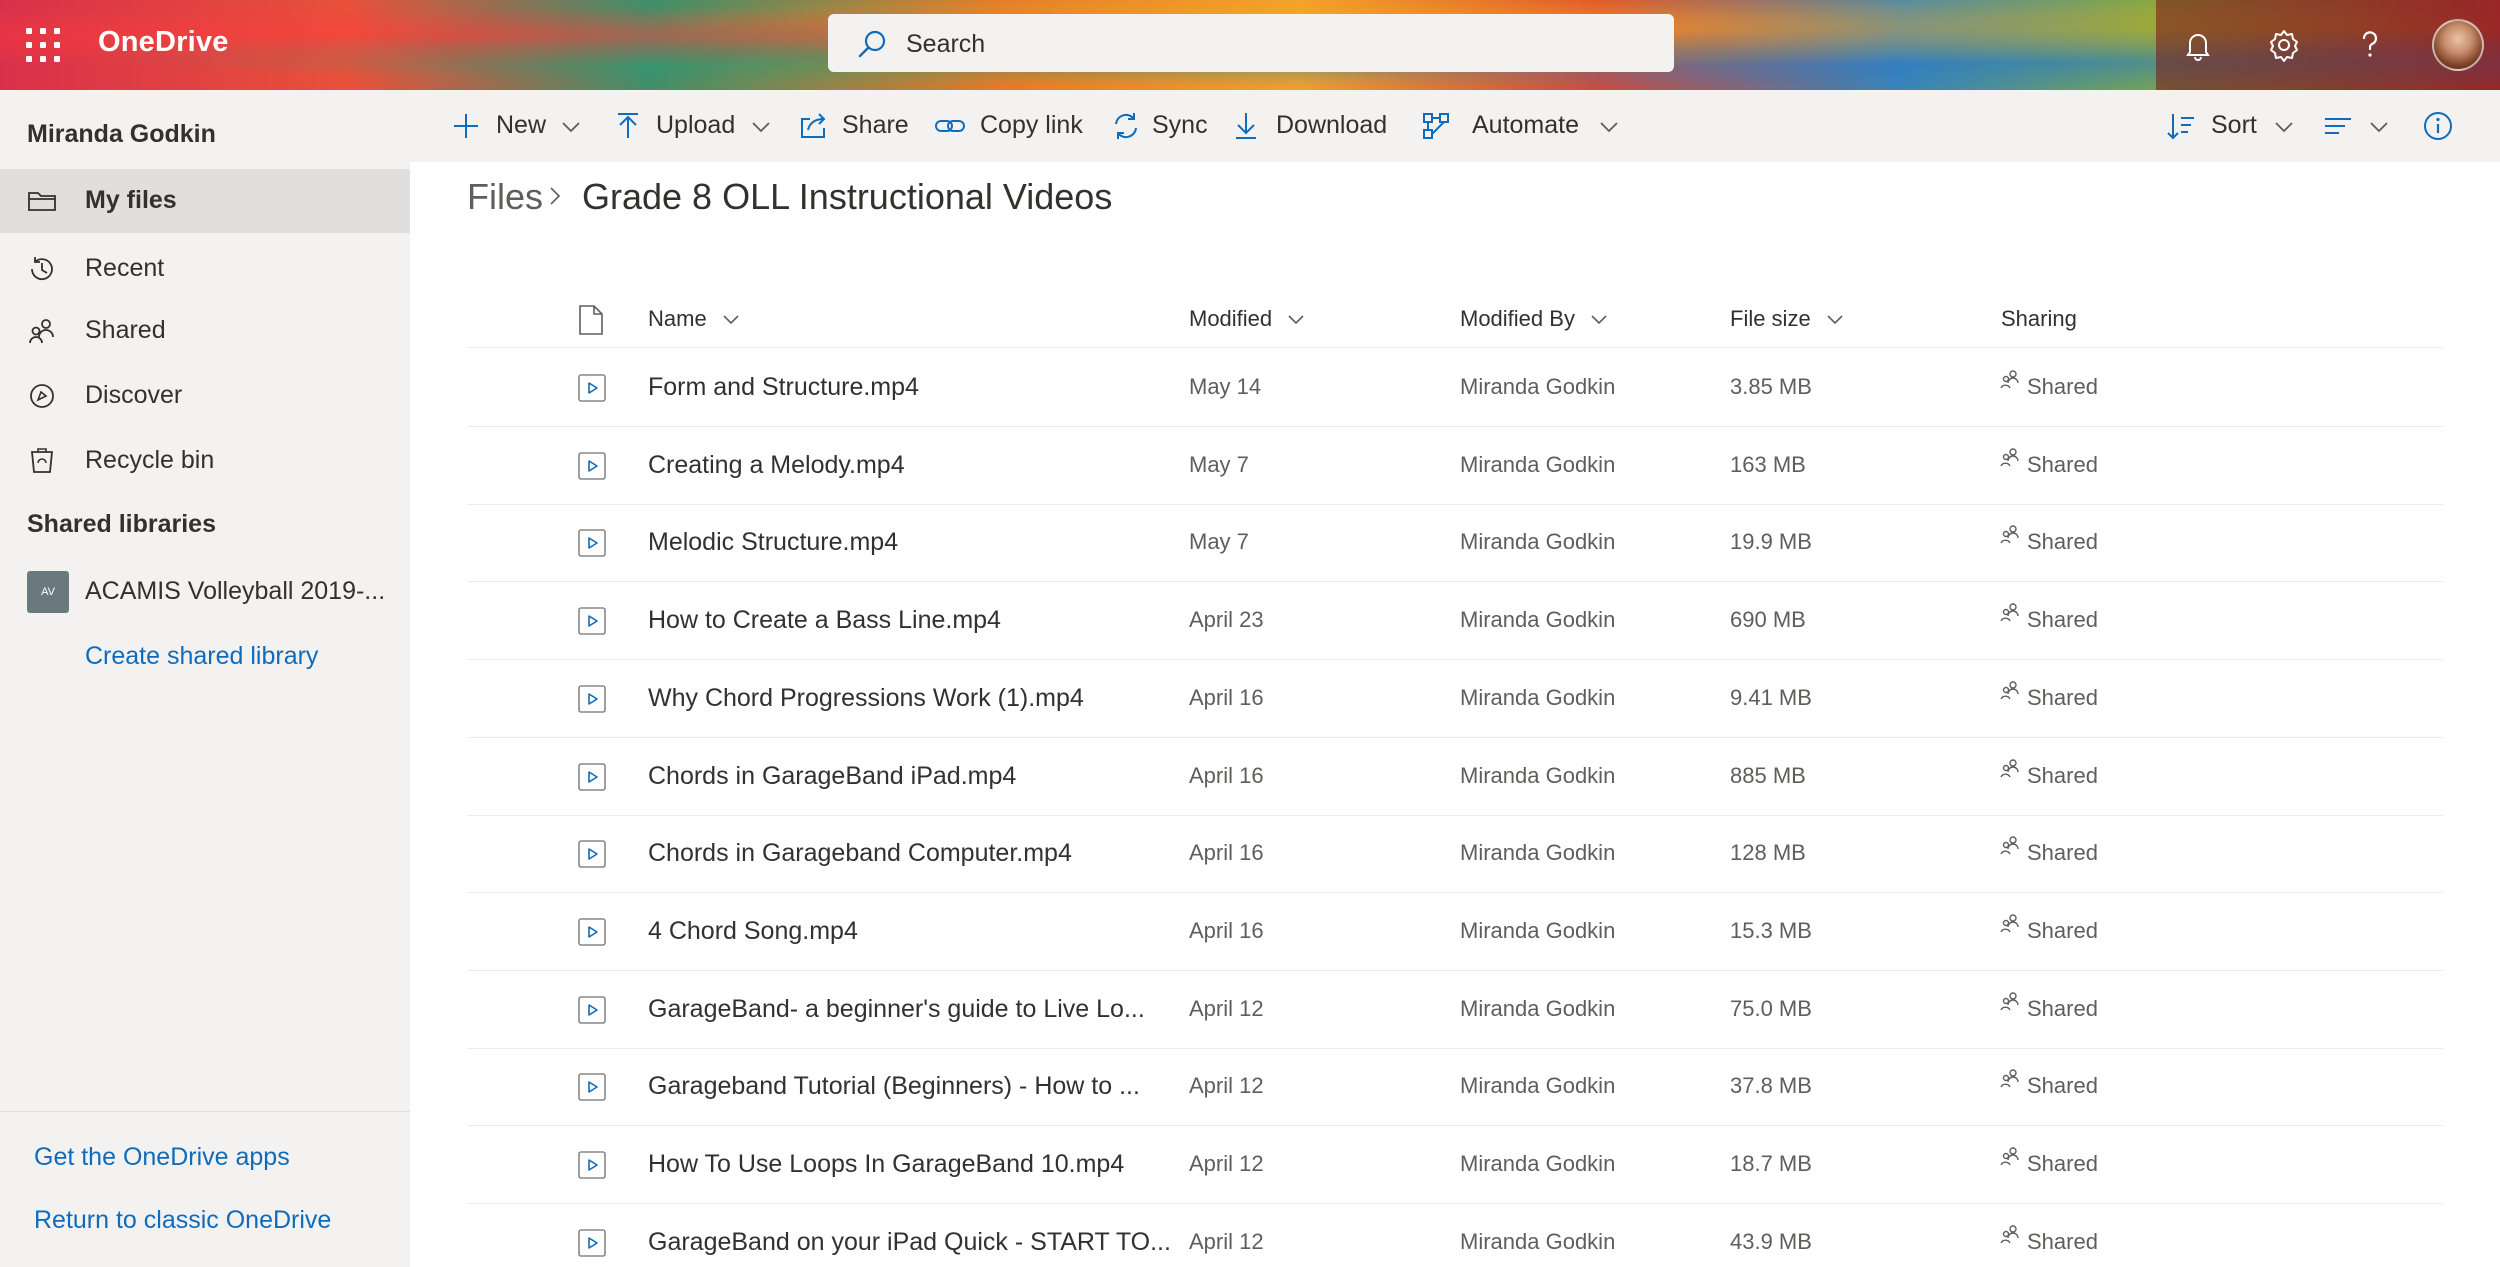 Image resolution: width=2500 pixels, height=1267 pixels. Describe the element at coordinates (466, 126) in the screenshot. I see `plus-icon` at that location.